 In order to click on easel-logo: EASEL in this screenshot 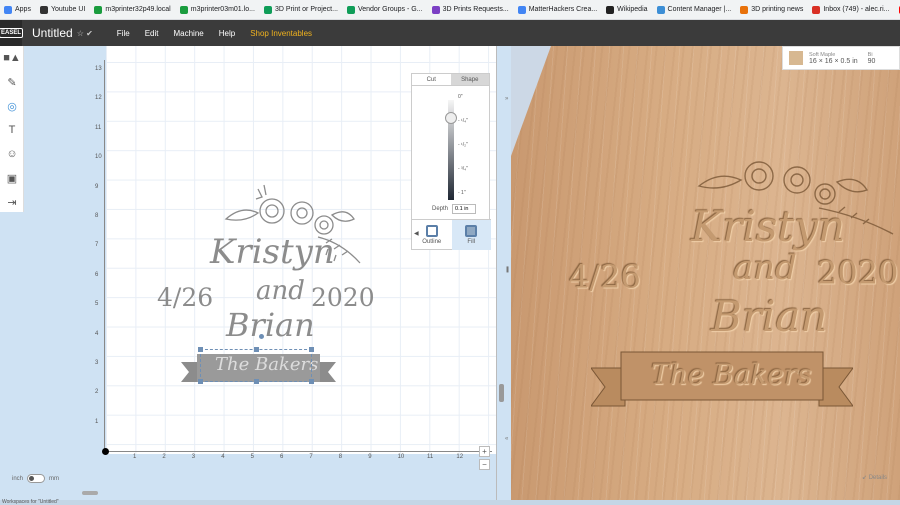, I will do `click(12, 33)`.